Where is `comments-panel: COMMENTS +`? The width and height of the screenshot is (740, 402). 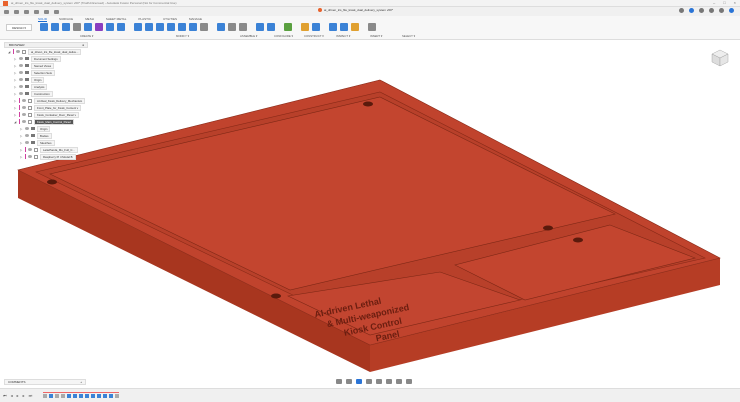
comments-panel: COMMENTS + is located at coordinates (45, 382).